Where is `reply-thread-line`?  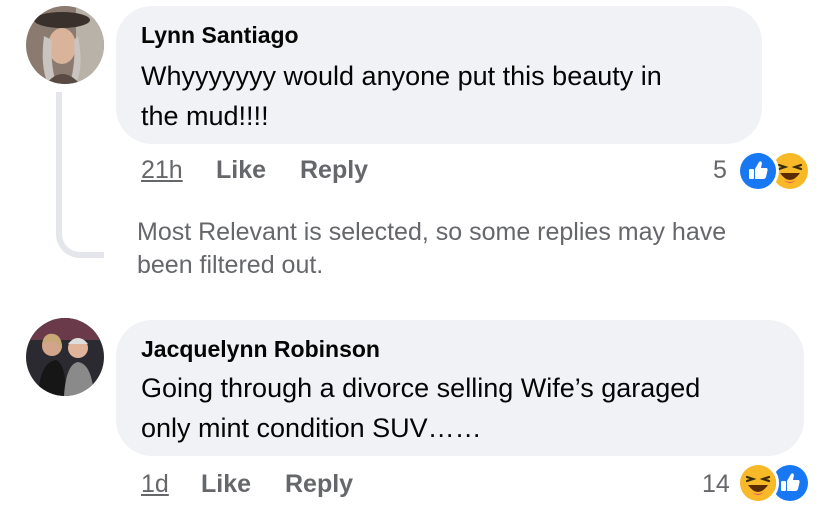 reply-thread-line is located at coordinates (80, 175).